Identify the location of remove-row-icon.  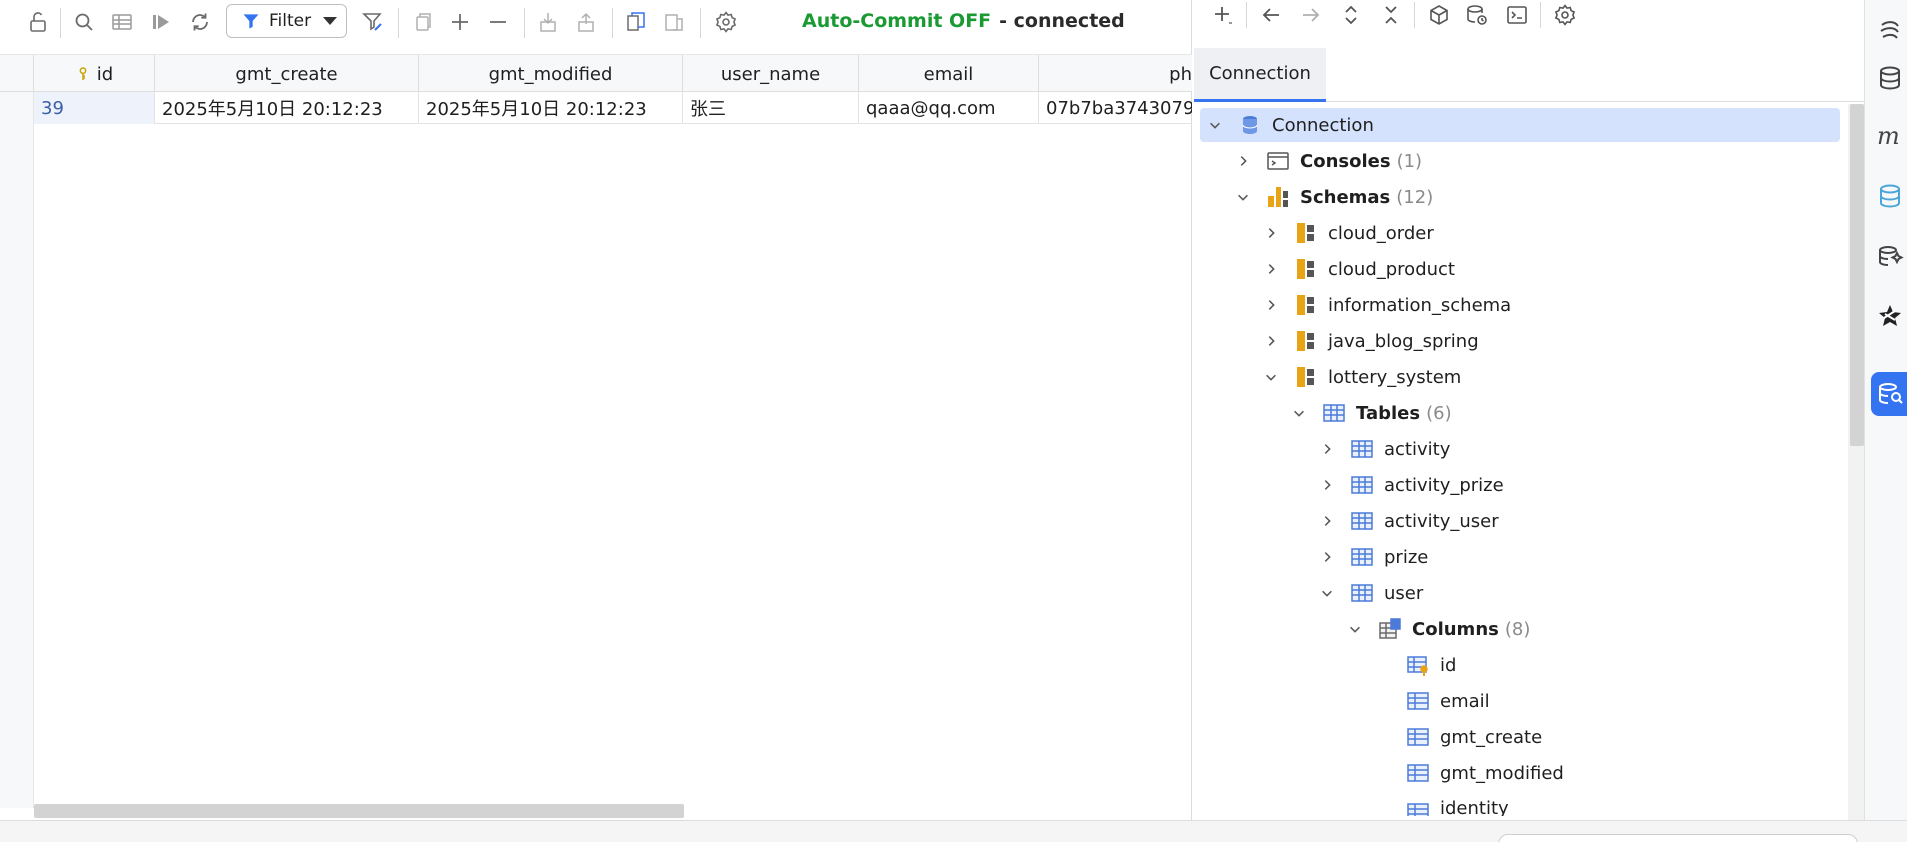
(498, 22).